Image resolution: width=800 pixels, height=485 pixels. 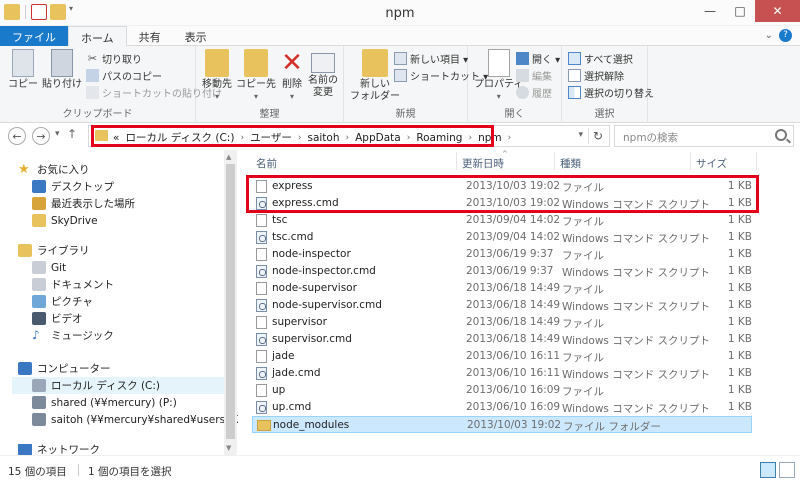 I want to click on file-row: node-inspector 2013/06/19 9:37 ファイル 1 KB, so click(x=502, y=254).